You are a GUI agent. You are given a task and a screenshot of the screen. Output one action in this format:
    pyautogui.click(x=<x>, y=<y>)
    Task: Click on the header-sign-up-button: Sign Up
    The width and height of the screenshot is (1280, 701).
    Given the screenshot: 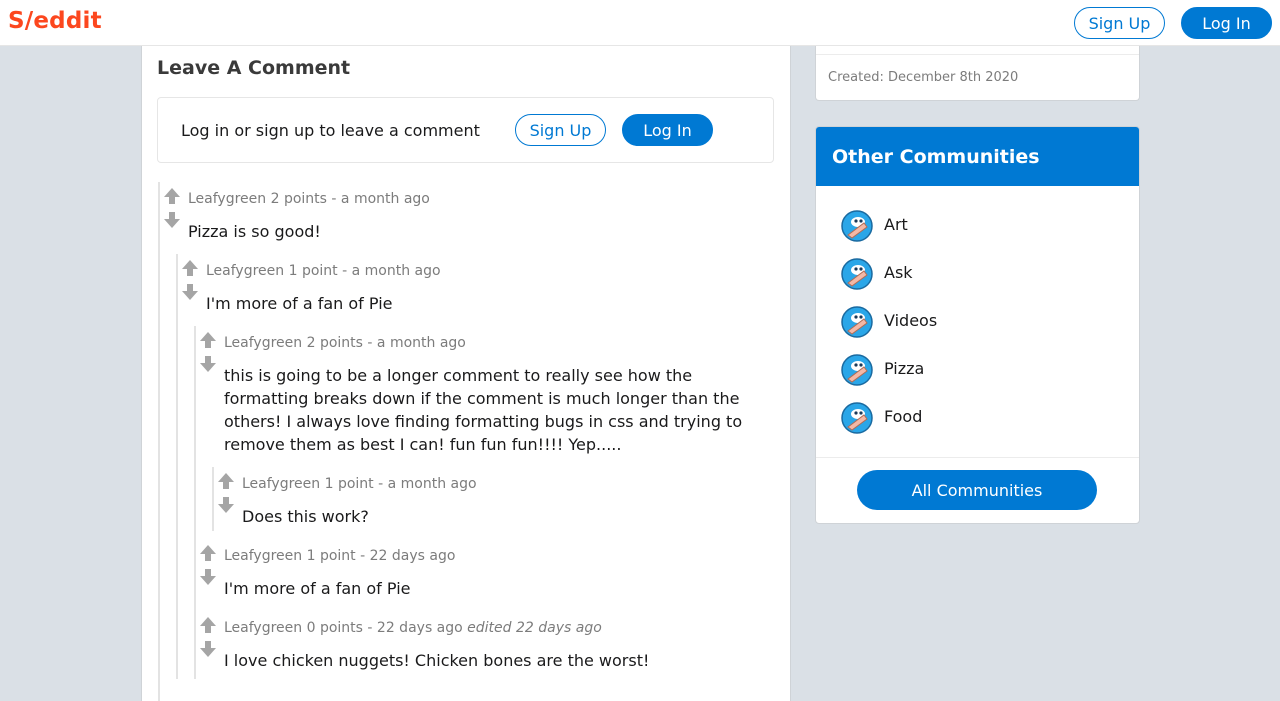 What is the action you would take?
    pyautogui.click(x=1119, y=23)
    